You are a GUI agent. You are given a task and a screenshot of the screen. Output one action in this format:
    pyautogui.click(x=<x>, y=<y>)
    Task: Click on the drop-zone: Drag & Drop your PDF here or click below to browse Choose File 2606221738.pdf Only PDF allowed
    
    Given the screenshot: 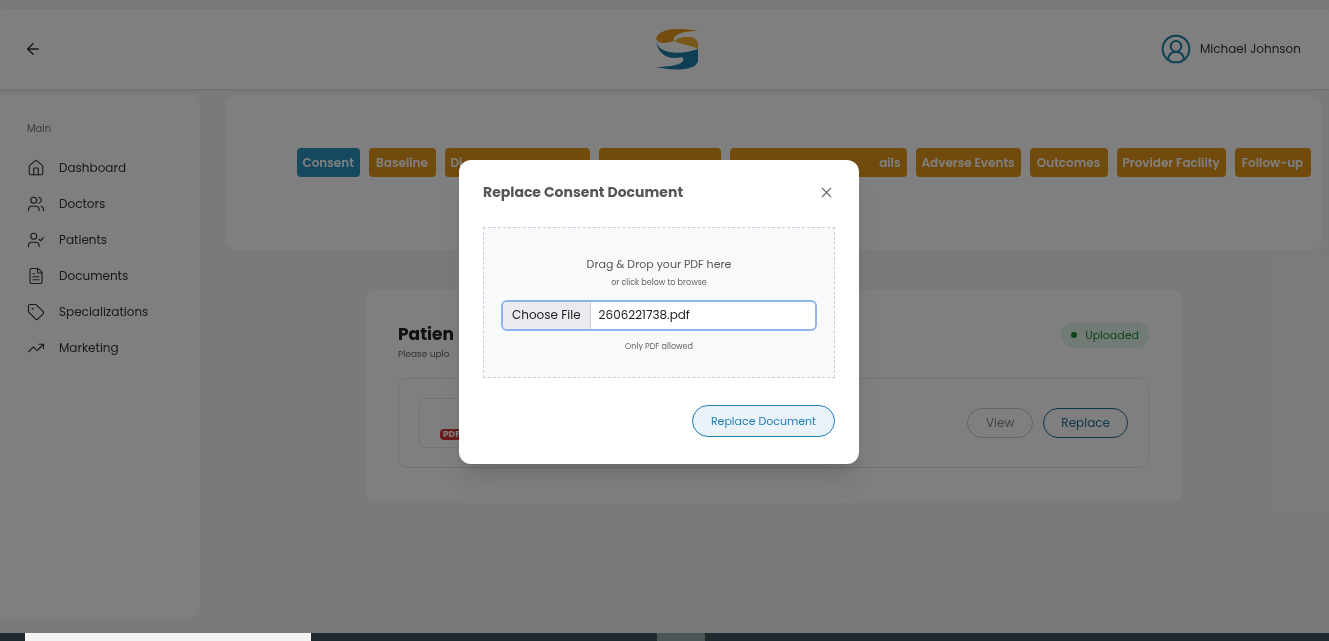 What is the action you would take?
    pyautogui.click(x=659, y=302)
    